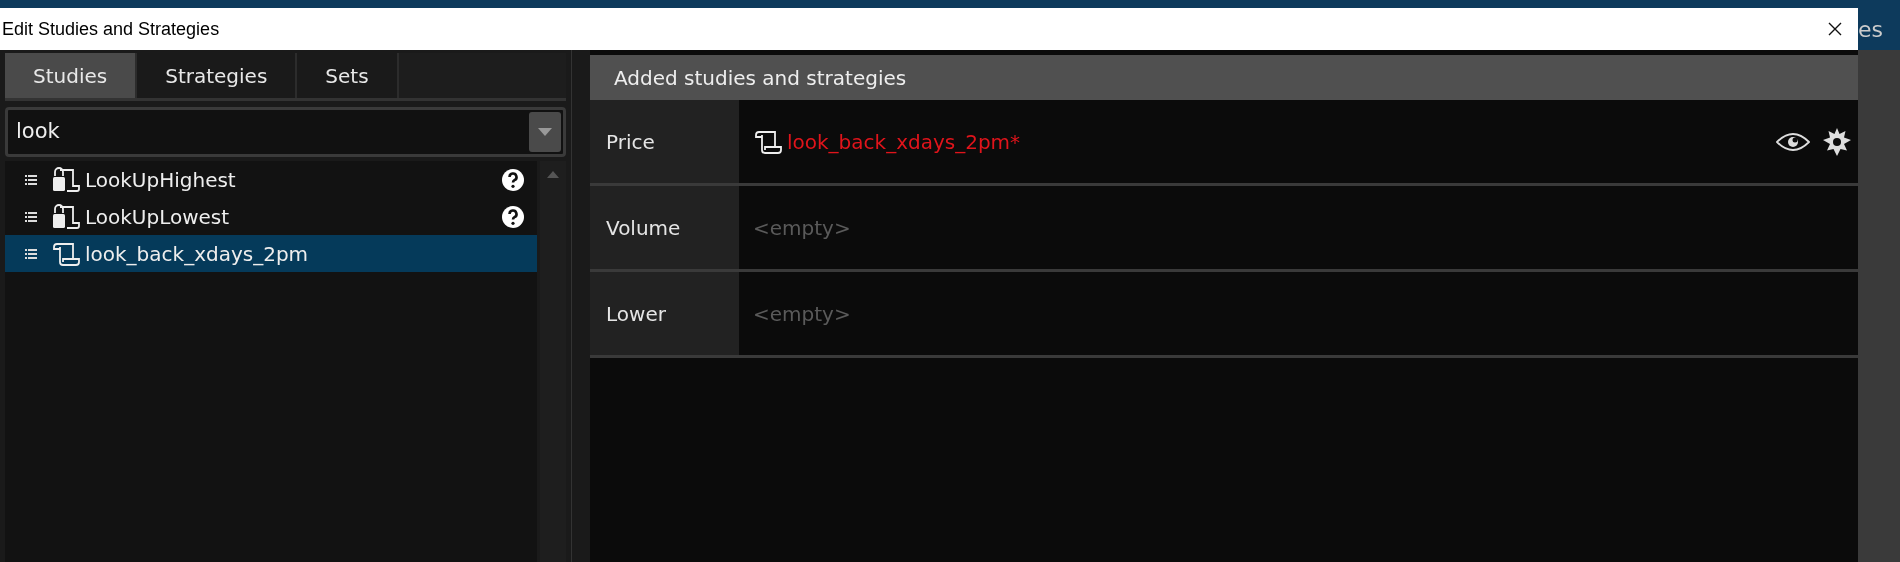 The image size is (1900, 562). Describe the element at coordinates (553, 361) in the screenshot. I see `scrollbar` at that location.